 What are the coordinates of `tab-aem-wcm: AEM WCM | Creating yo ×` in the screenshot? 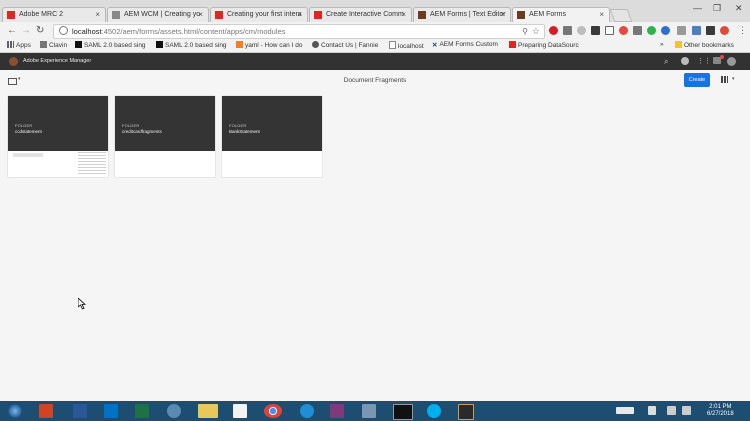 It's located at (158, 14).